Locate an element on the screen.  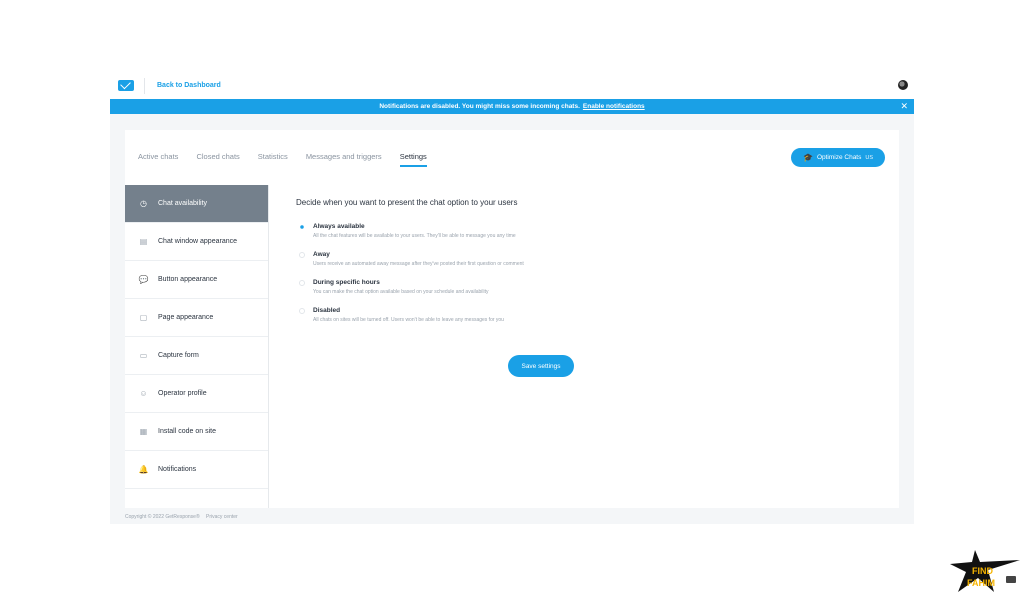
enable-notifications-link: Enable notifications is located at coordinates (614, 106).